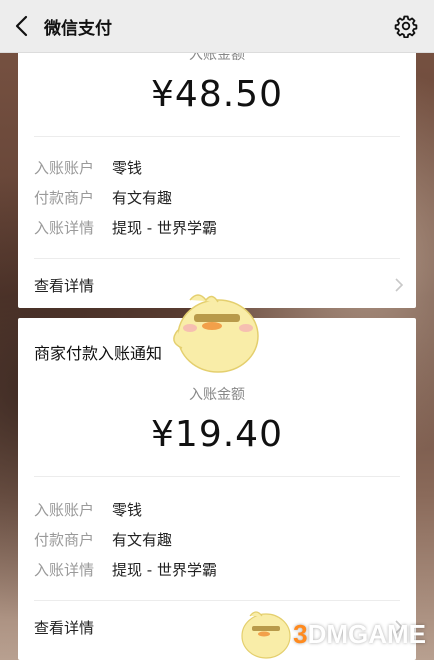 This screenshot has height=660, width=434. I want to click on chick-mascot-sticker, so click(216, 333).